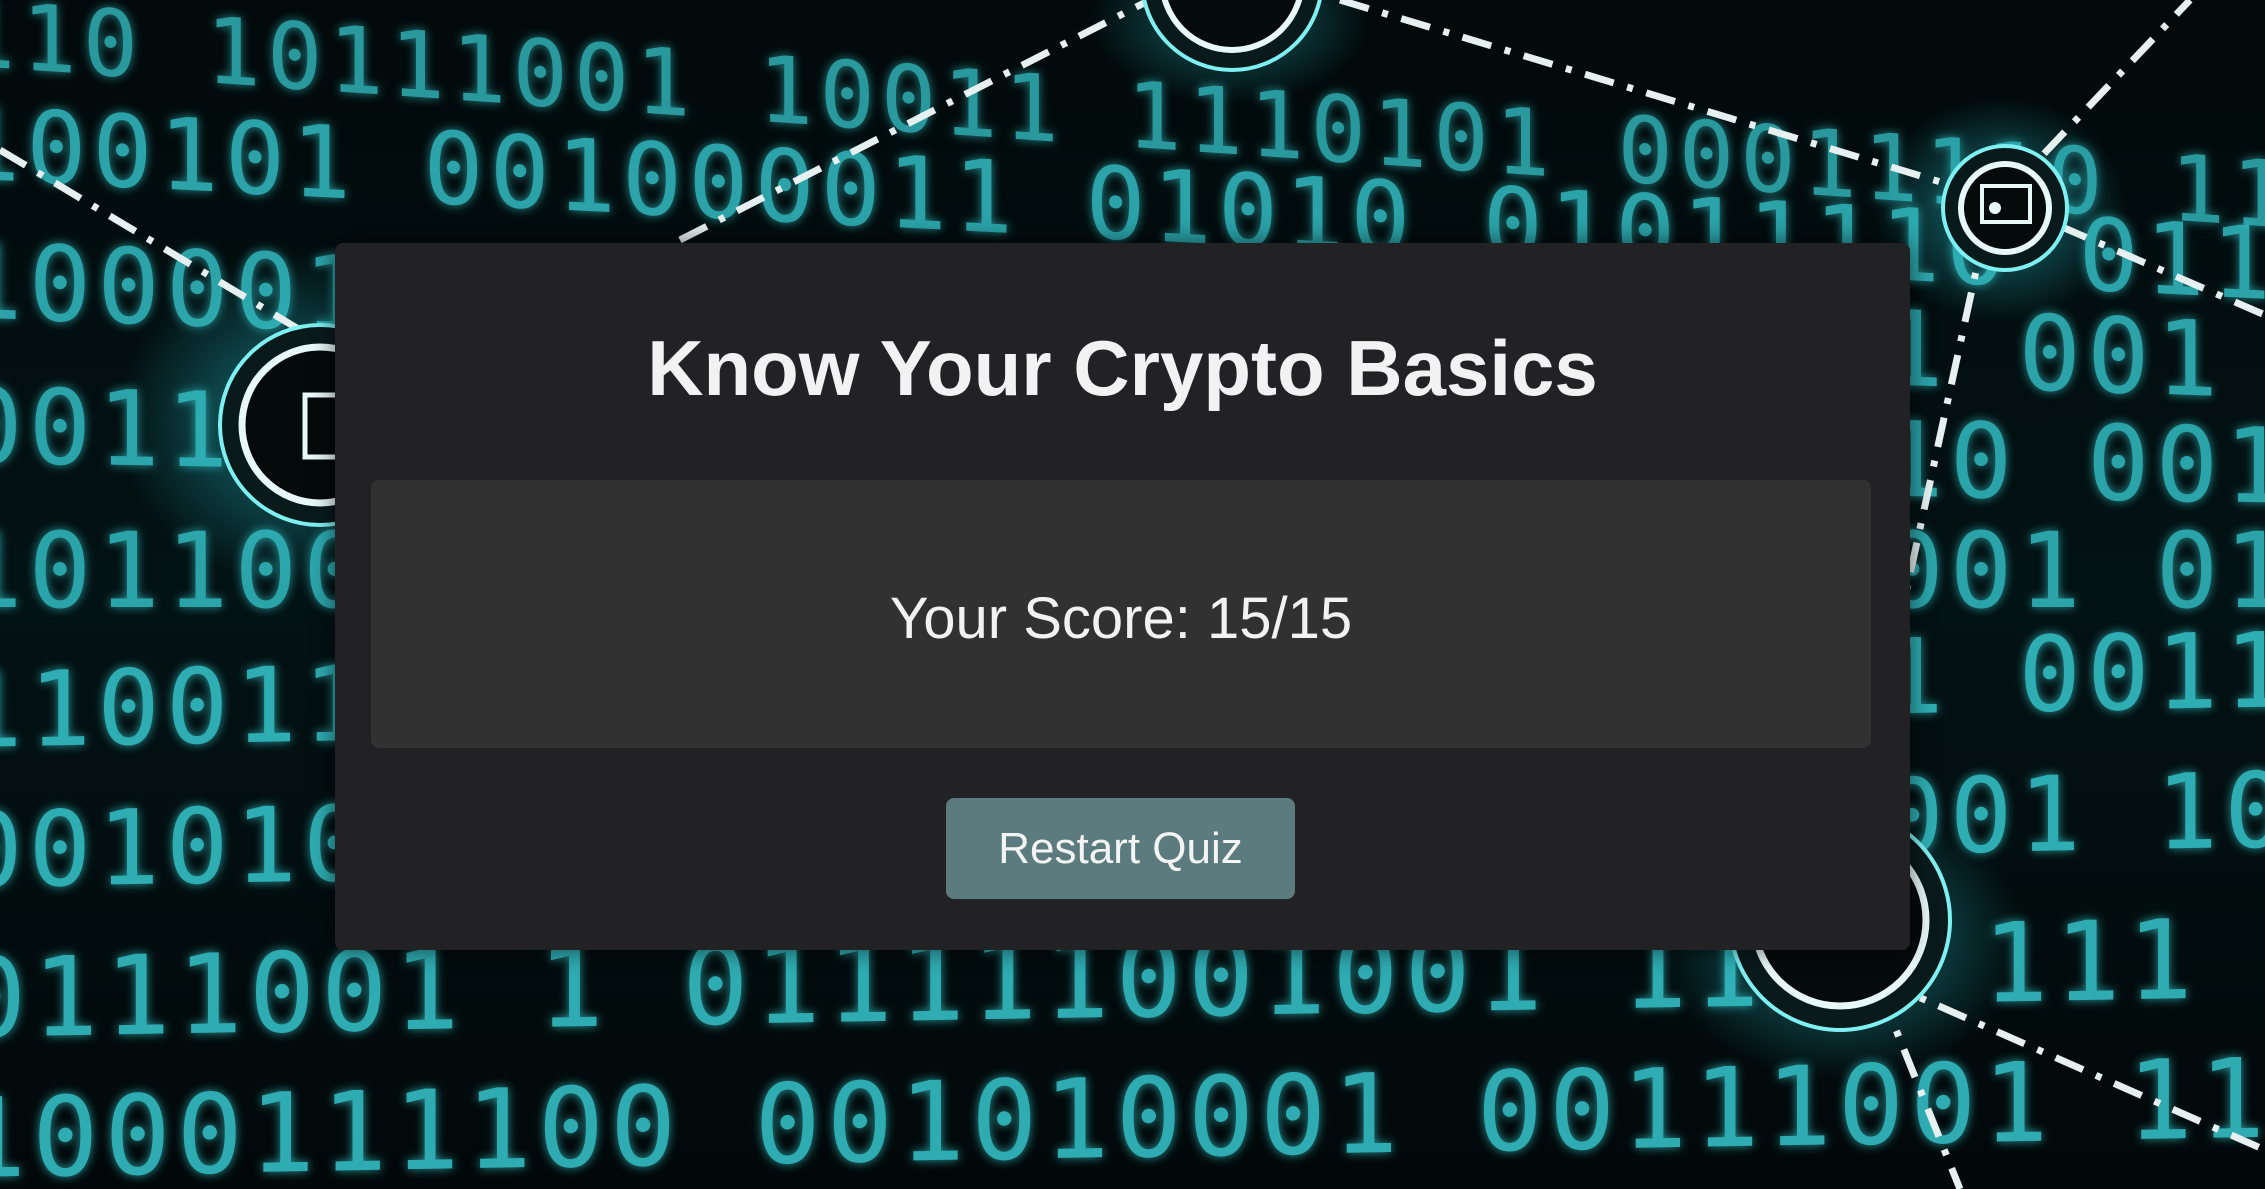  I want to click on quiz-title: Know Your Crypto Basics, so click(1122, 368).